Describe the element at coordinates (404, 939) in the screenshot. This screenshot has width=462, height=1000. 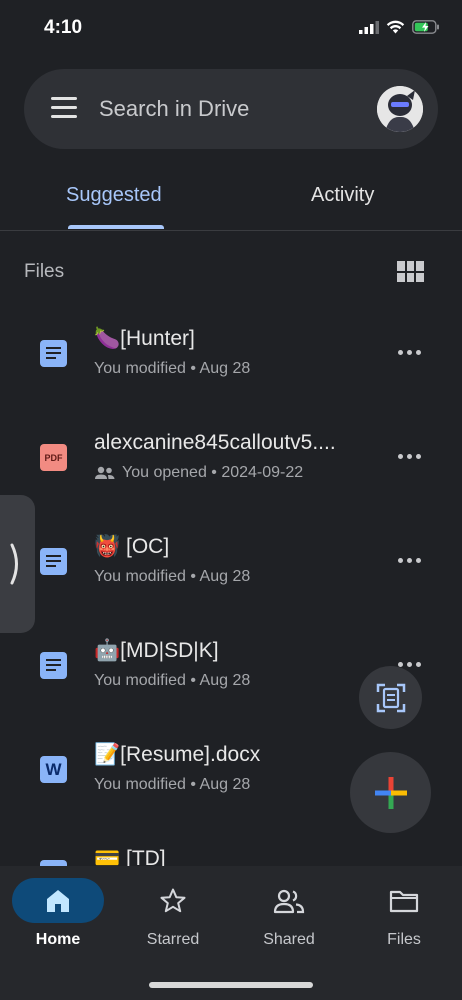
I see `nav-label: Files` at that location.